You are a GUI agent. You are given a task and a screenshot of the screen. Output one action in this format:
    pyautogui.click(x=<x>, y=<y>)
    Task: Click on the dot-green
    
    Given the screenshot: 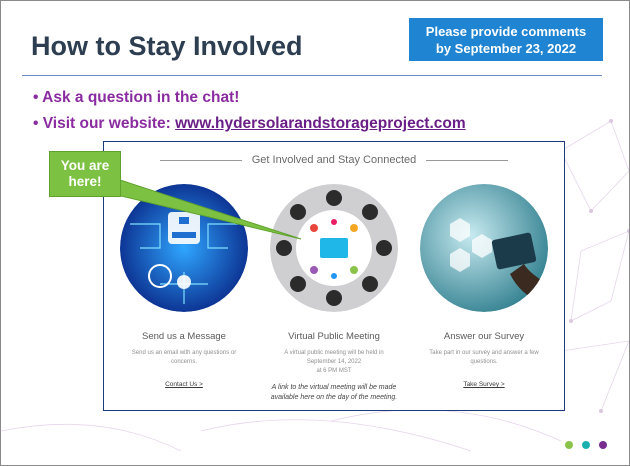 What is the action you would take?
    pyautogui.click(x=569, y=445)
    